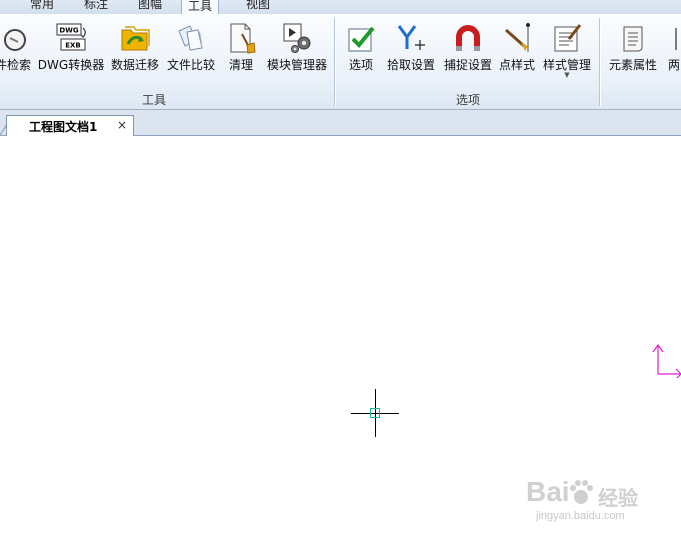 This screenshot has width=681, height=544. I want to click on dwg-converter-button: DWG EXB DWG转换器, so click(71, 49).